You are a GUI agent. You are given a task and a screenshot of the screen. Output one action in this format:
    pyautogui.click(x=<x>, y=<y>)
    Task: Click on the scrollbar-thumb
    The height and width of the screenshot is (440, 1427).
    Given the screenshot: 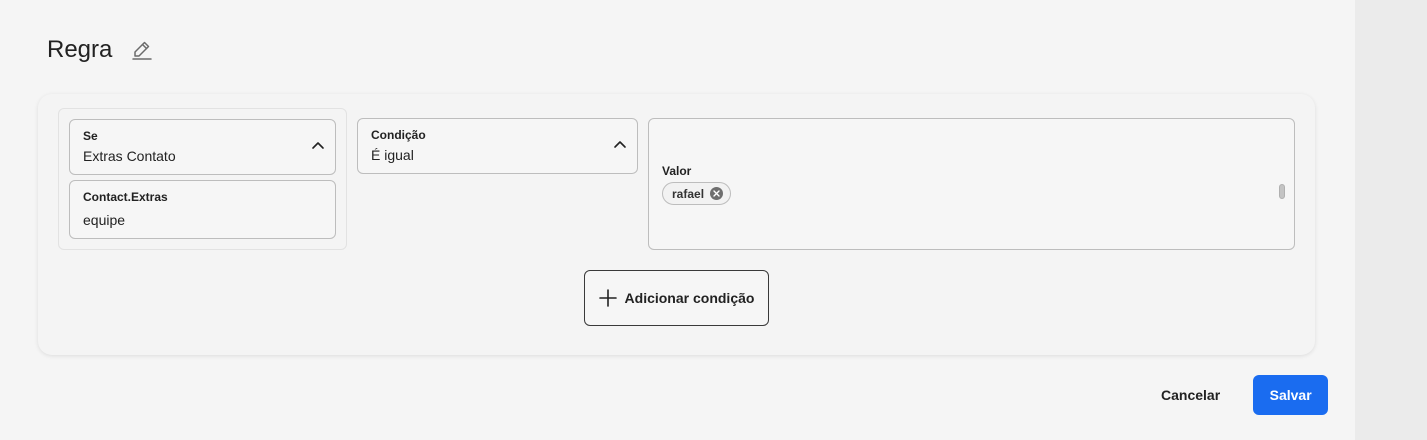 What is the action you would take?
    pyautogui.click(x=1282, y=191)
    